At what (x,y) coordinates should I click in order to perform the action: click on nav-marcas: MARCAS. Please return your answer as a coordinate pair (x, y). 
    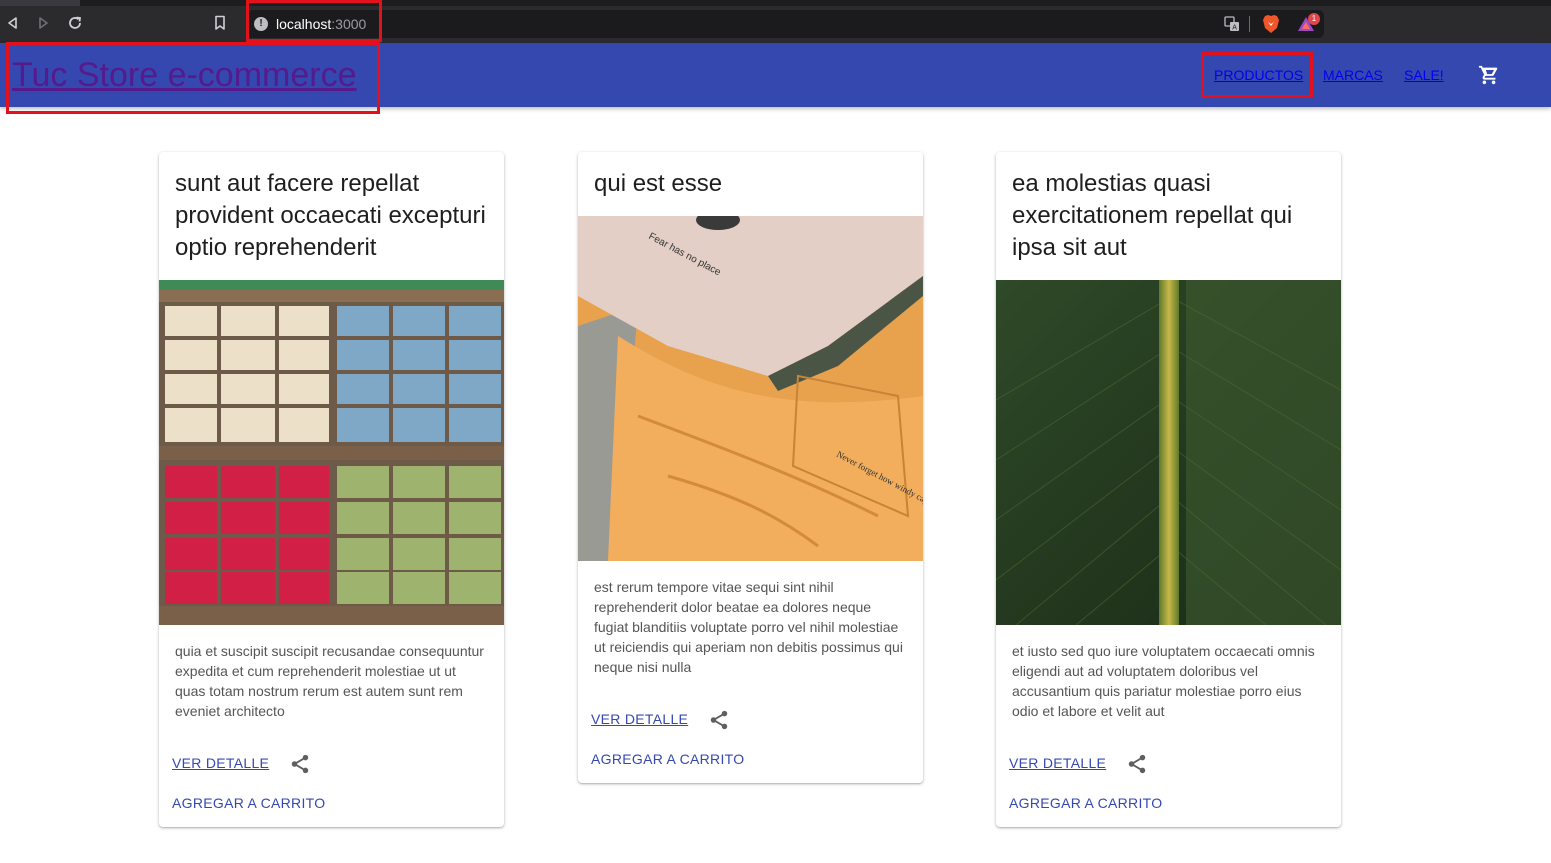
    Looking at the image, I should click on (1353, 75).